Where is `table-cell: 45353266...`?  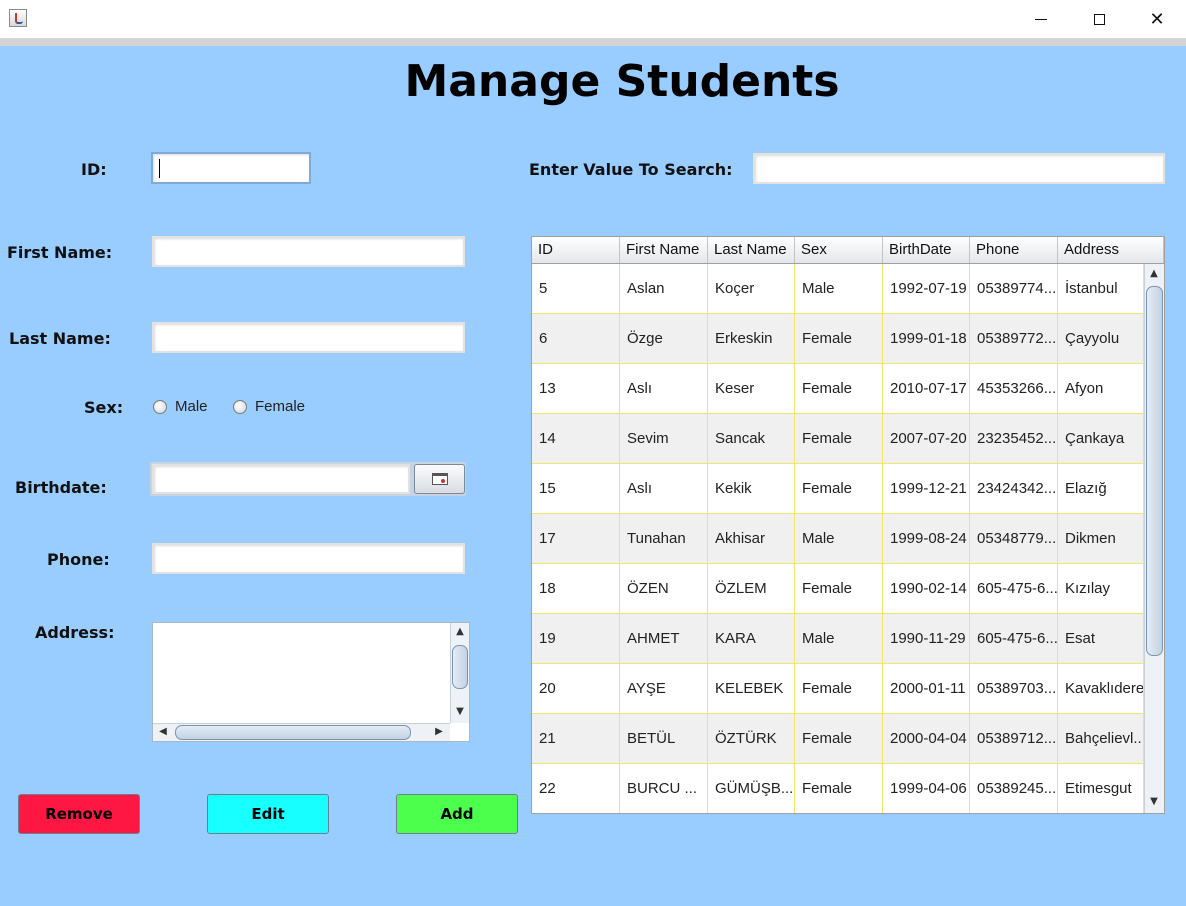
table-cell: 45353266... is located at coordinates (1014, 389).